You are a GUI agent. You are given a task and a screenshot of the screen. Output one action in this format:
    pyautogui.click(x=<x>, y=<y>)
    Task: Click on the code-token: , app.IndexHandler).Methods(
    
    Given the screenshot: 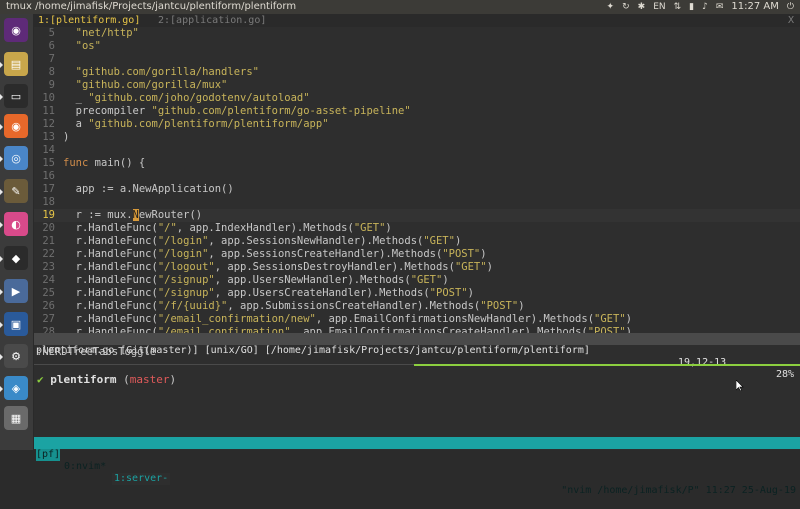 What is the action you would take?
    pyautogui.click(x=265, y=228)
    